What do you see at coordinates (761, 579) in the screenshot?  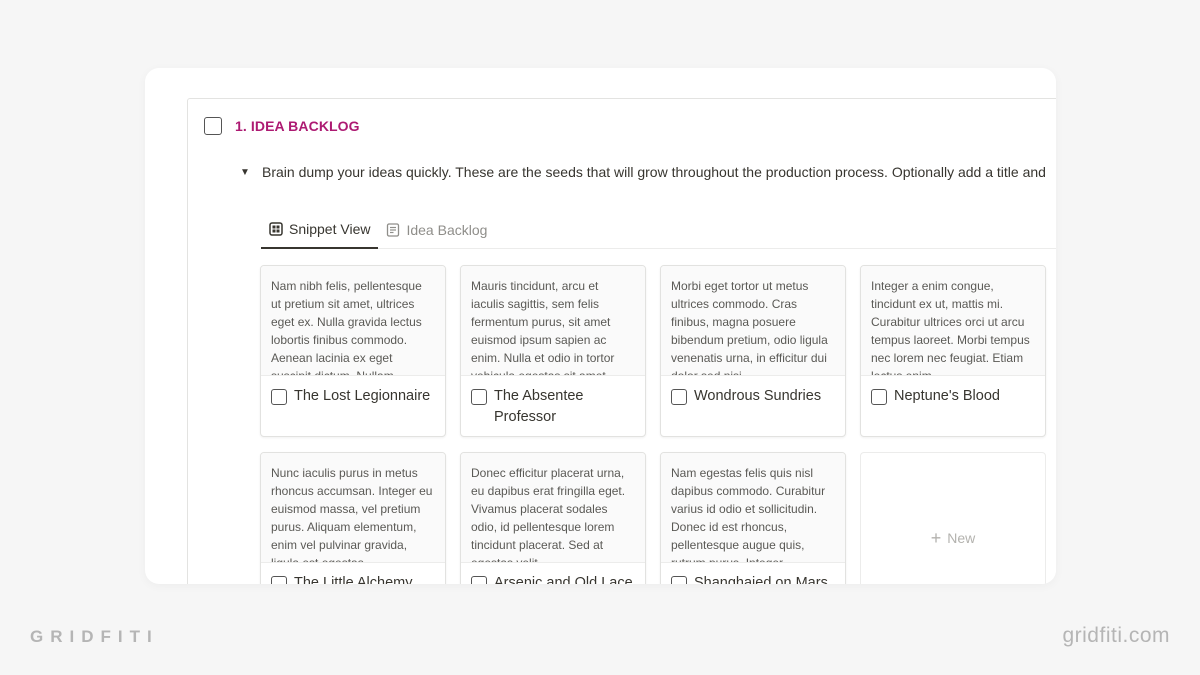 I see `card-title: Shanghaied on Mars` at bounding box center [761, 579].